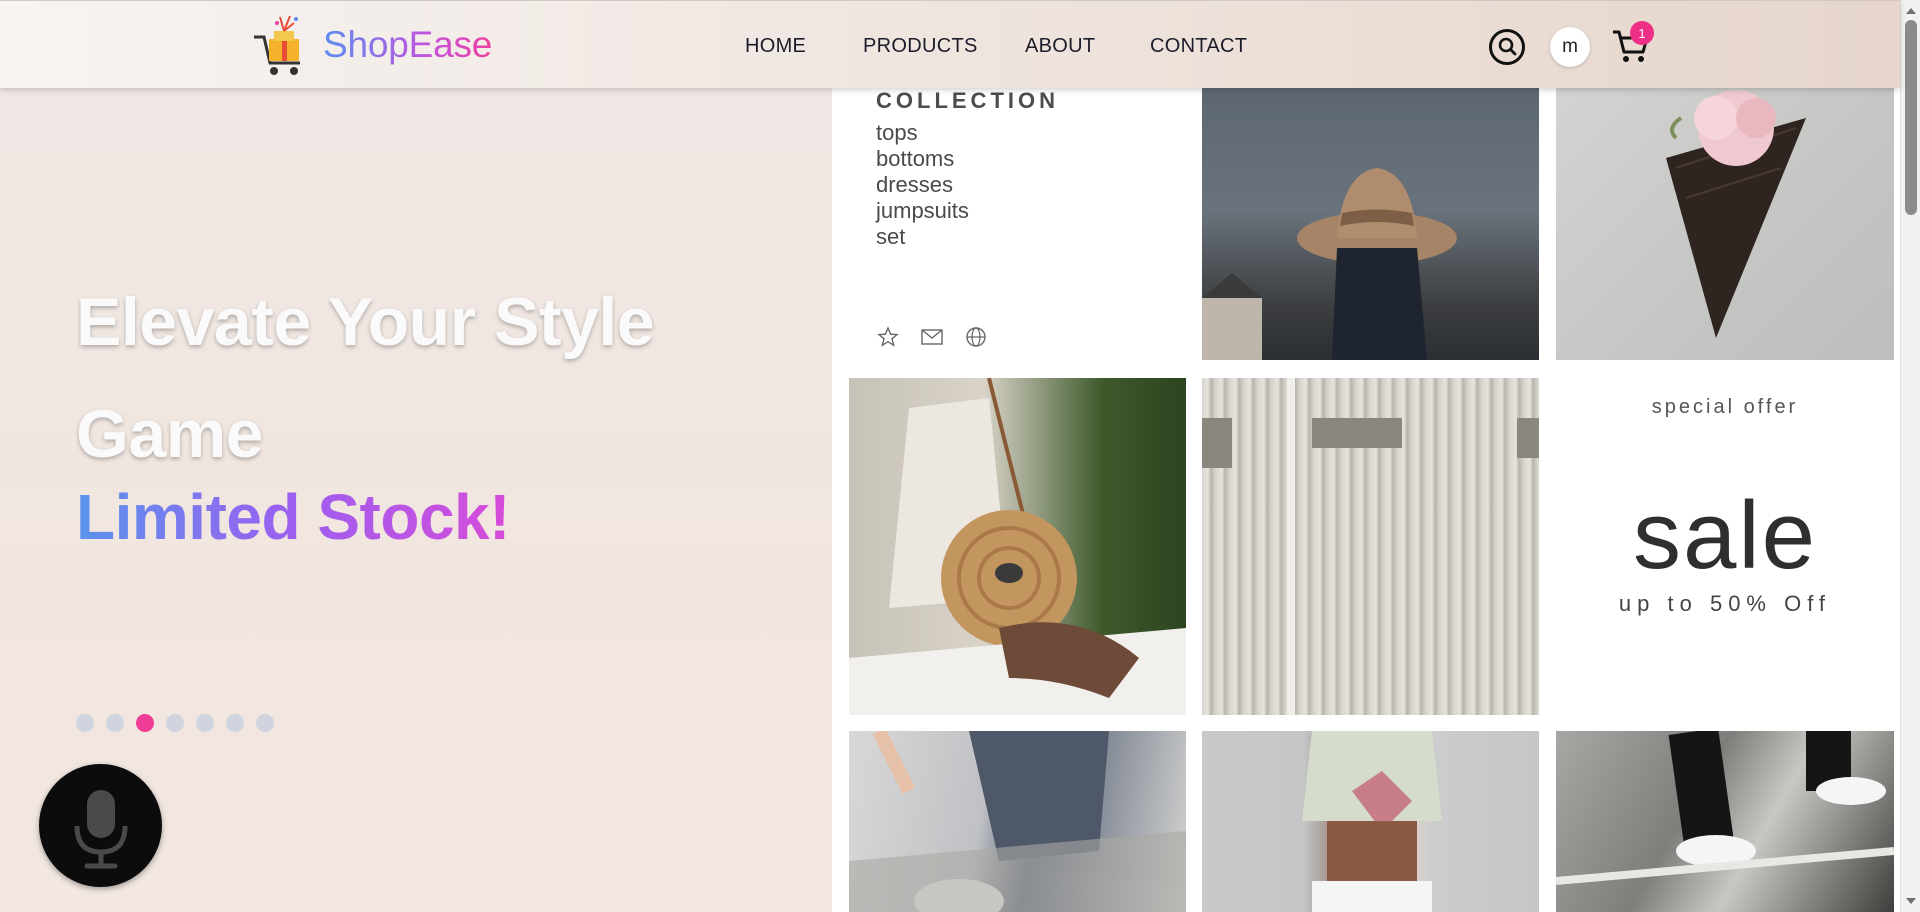  What do you see at coordinates (915, 158) in the screenshot?
I see `collection-item: bottoms` at bounding box center [915, 158].